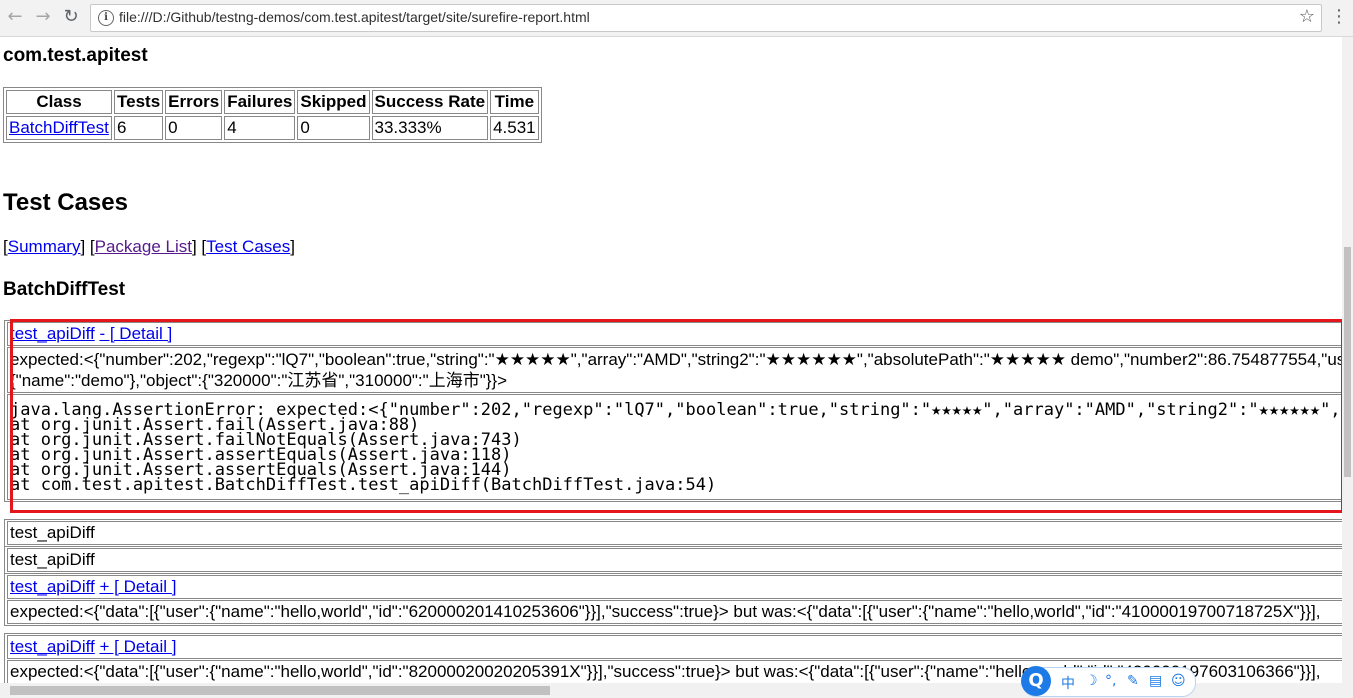 Image resolution: width=1353 pixels, height=698 pixels. Describe the element at coordinates (1347, 362) in the screenshot. I see `vertical-scroll-thumb` at that location.